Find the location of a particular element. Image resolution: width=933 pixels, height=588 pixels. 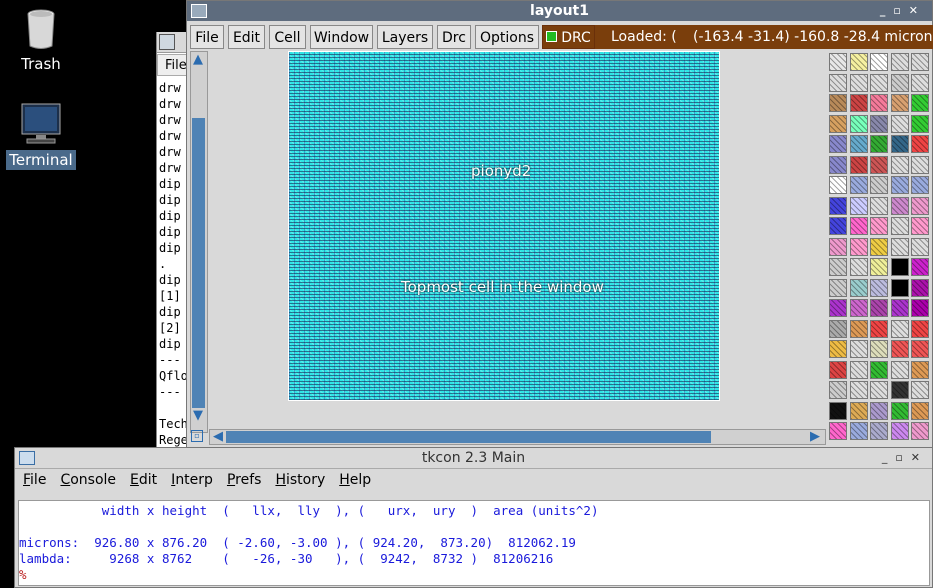

scroll-left-arrow-icon: ◀ is located at coordinates (218, 437).